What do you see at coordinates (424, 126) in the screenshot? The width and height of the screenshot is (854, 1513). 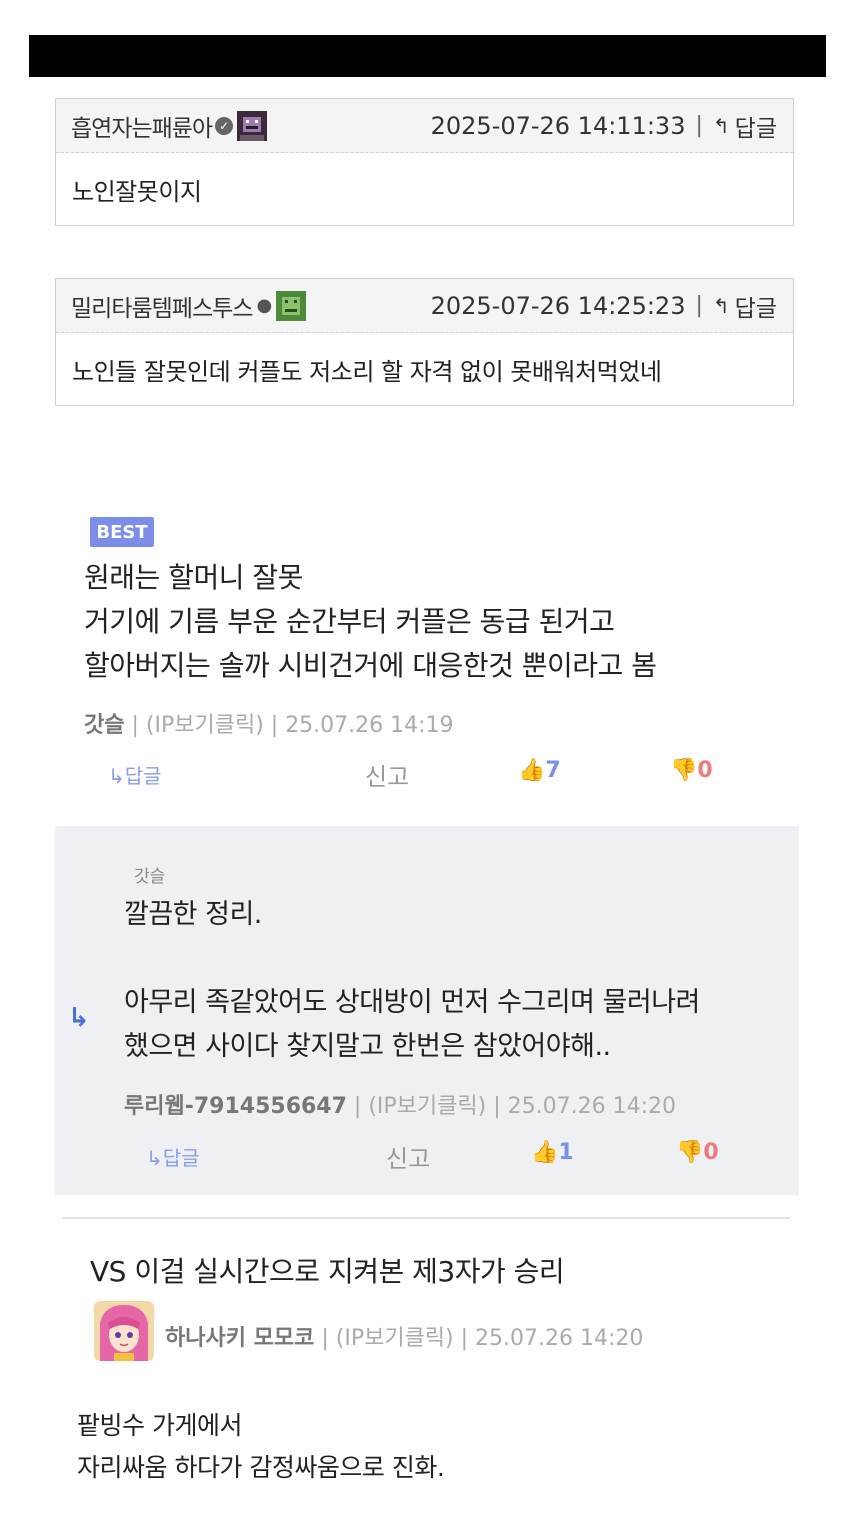 I see `comment-header: 흡연자는패륜아 ✓ 2025-07-26 14:11:33 | ↰ 답글` at bounding box center [424, 126].